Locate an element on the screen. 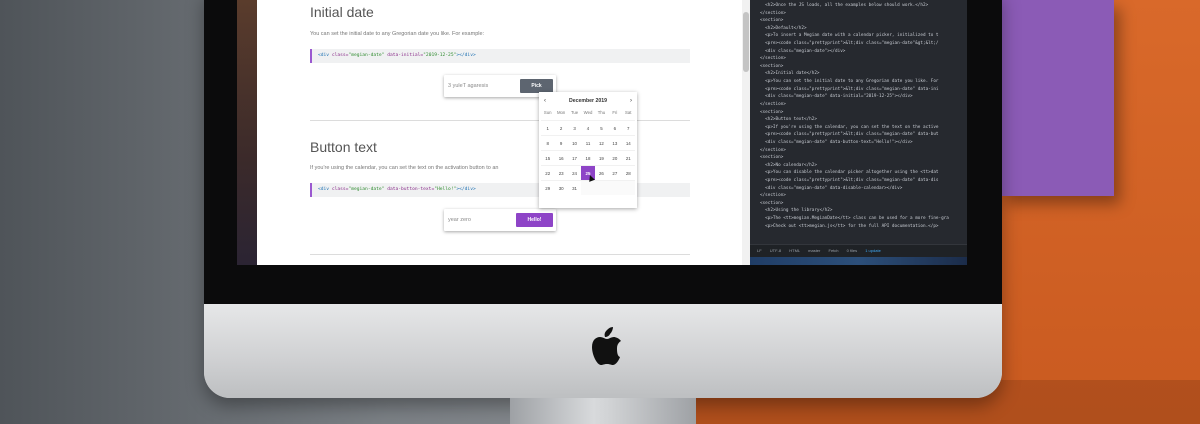 This screenshot has height=424, width=1200. status-updates: 1 update is located at coordinates (873, 250).